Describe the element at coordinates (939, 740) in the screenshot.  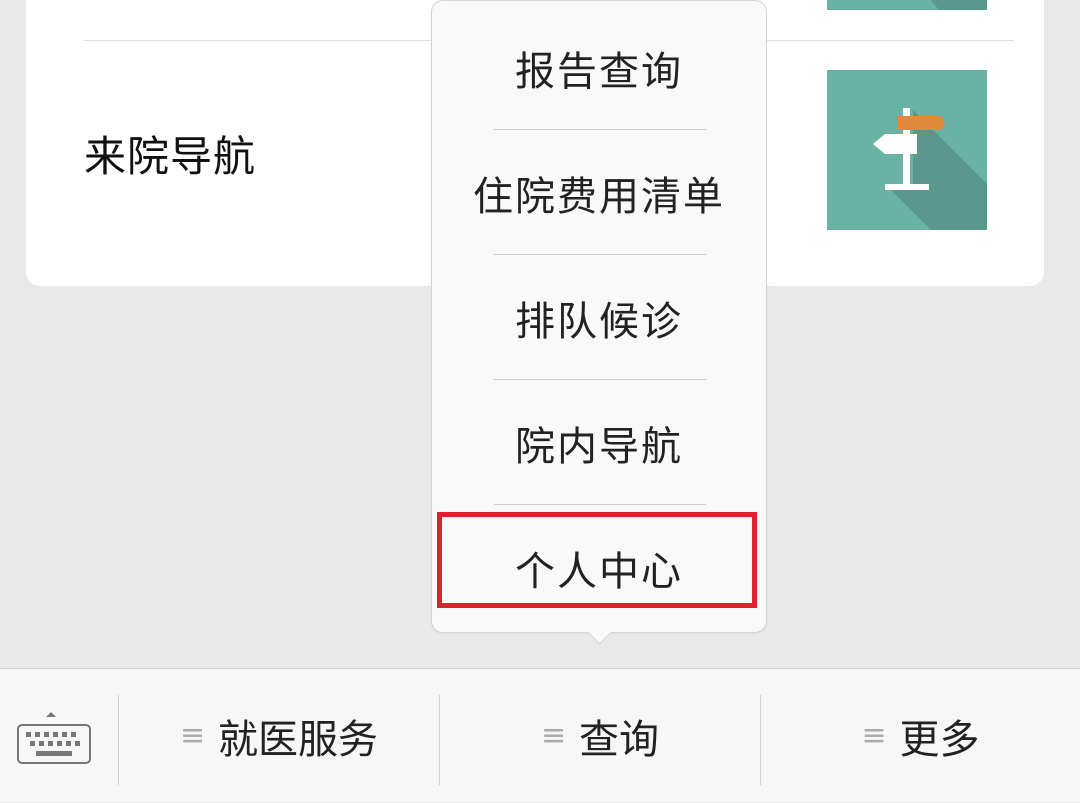
I see `tab-label: 更多` at that location.